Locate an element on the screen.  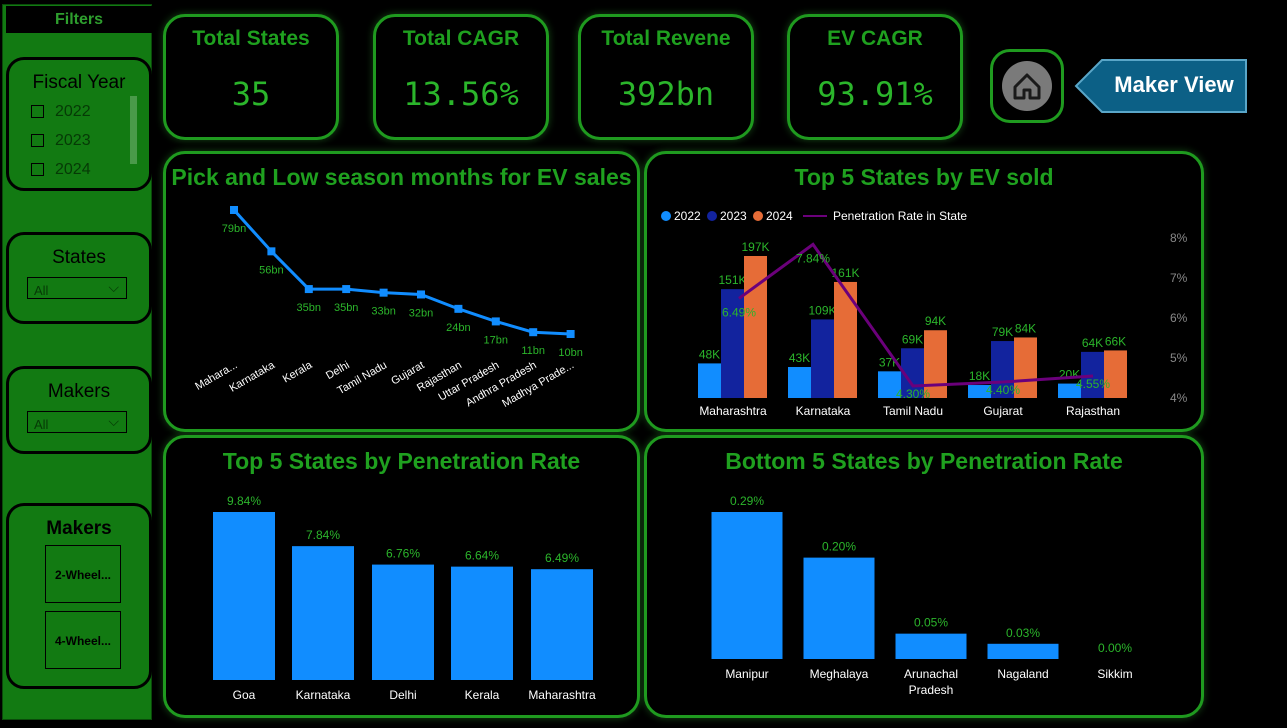
states-dropdown: All ⌵ is located at coordinates (77, 288).